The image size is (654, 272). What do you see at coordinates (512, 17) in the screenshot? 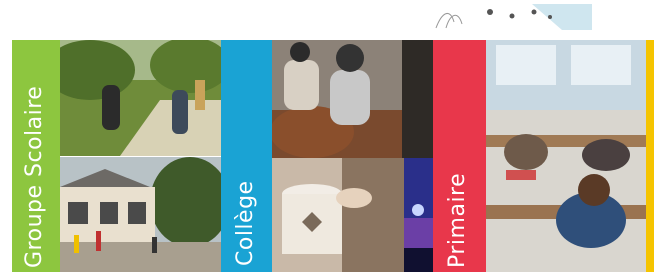
I see `top-logo-illustration` at bounding box center [512, 17].